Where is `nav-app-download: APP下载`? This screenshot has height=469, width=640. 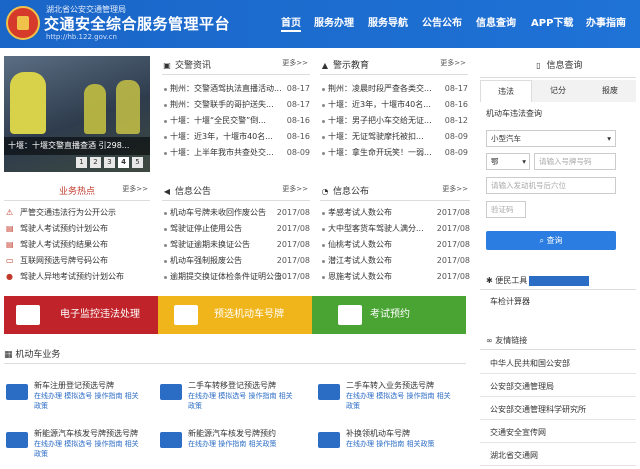
nav-app-download: APP下载 is located at coordinates (552, 24).